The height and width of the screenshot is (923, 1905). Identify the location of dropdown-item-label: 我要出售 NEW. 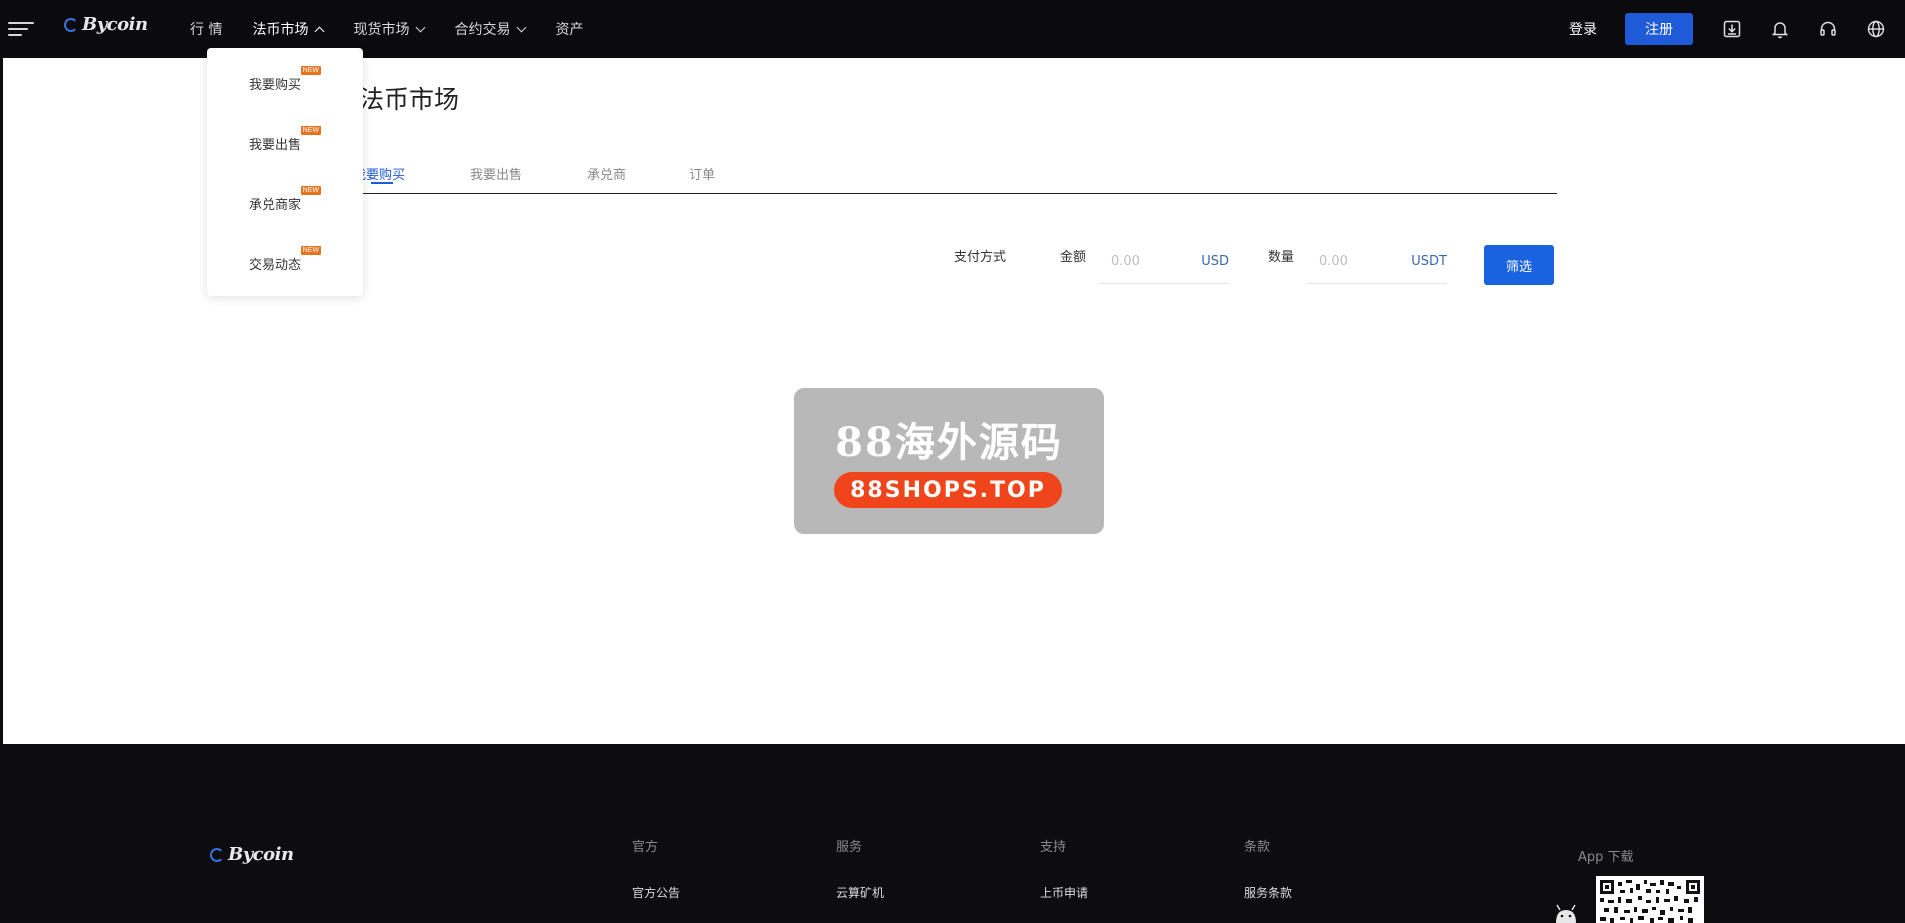
(285, 139).